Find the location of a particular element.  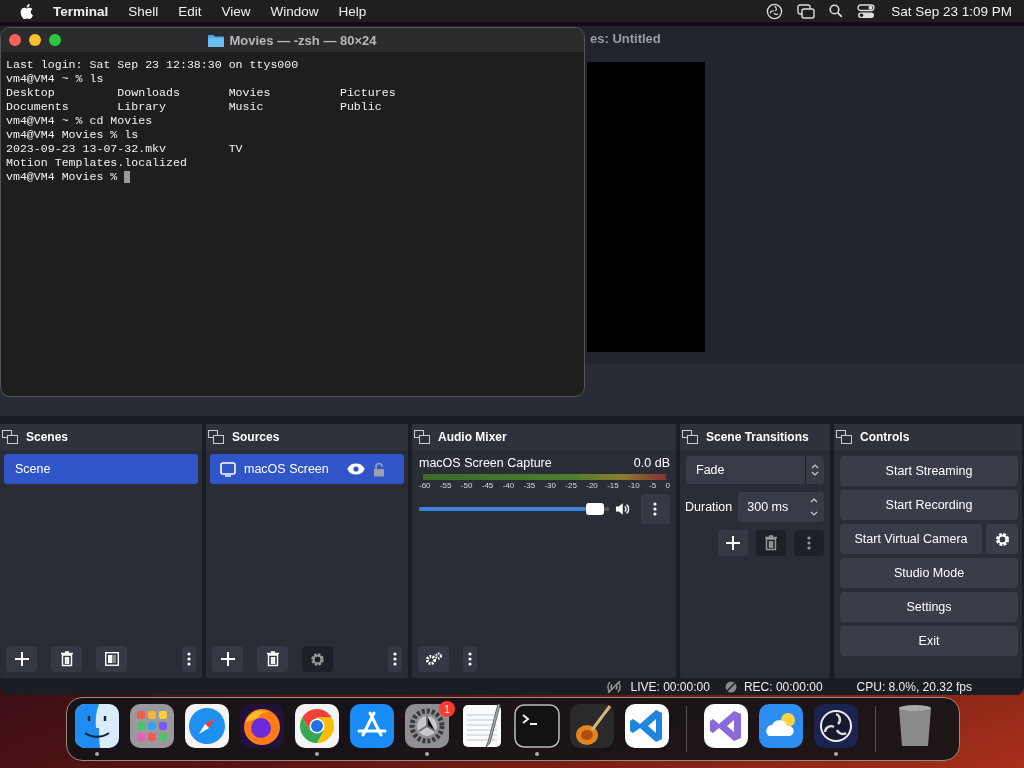

meter-scale-label: 0 is located at coordinates (667, 485).